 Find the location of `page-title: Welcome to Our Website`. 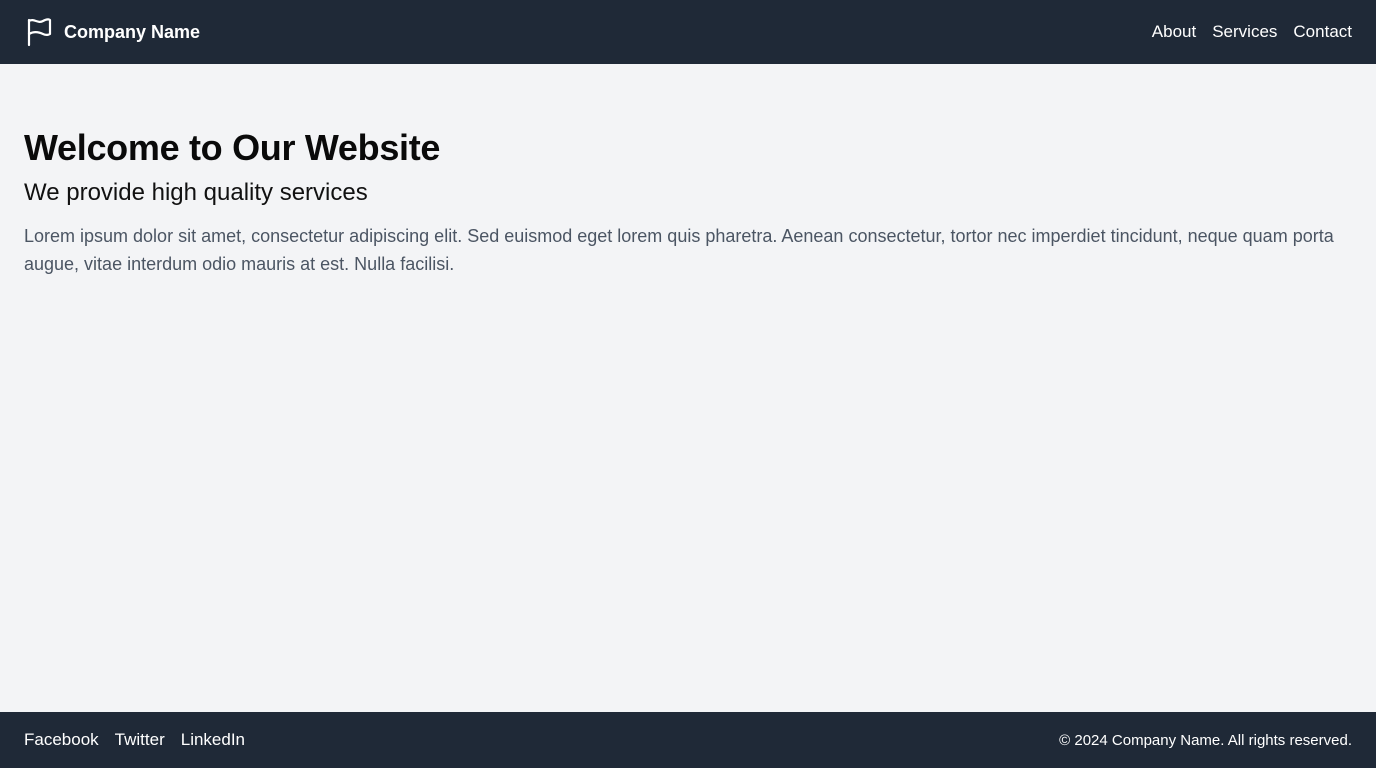

page-title: Welcome to Our Website is located at coordinates (232, 147).